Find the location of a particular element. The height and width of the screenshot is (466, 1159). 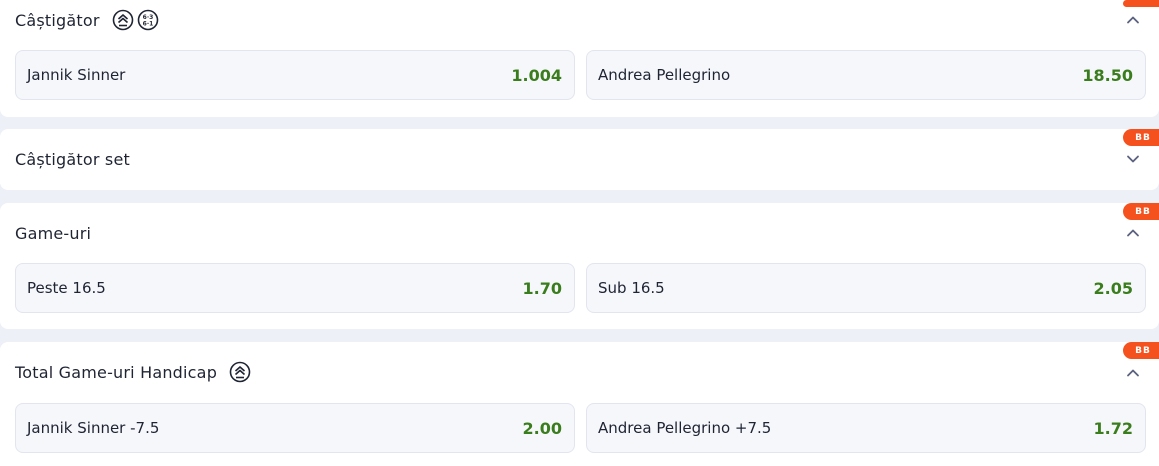

outcome-odds: 18.50 is located at coordinates (1107, 75).